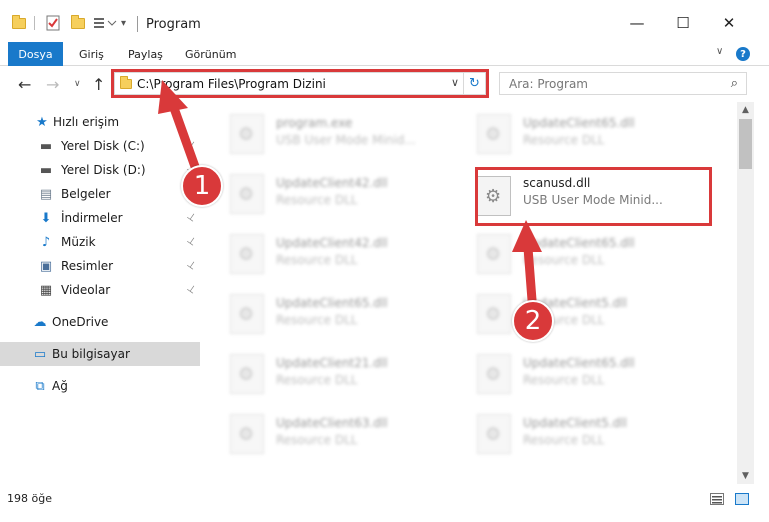 The height and width of the screenshot is (522, 769). What do you see at coordinates (533, 321) in the screenshot?
I see `step-marker-2: 2` at bounding box center [533, 321].